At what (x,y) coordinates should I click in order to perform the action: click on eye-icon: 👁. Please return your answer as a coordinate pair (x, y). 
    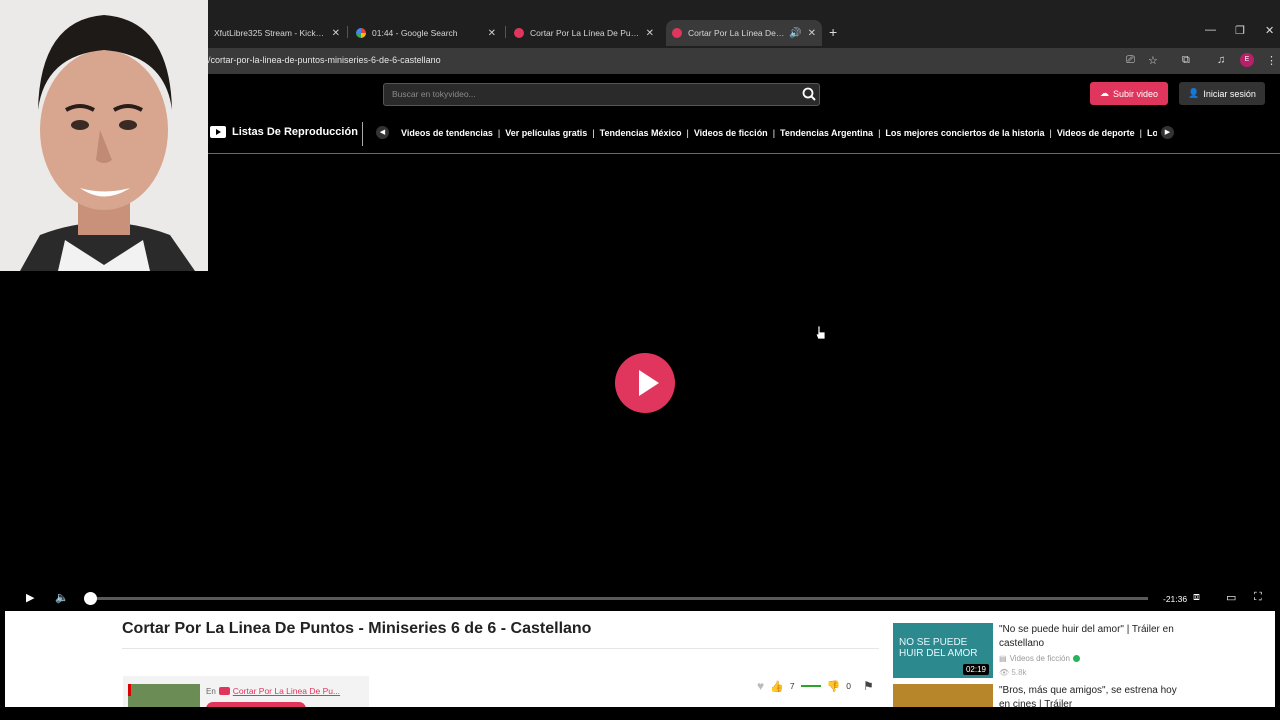
    Looking at the image, I should click on (1004, 672).